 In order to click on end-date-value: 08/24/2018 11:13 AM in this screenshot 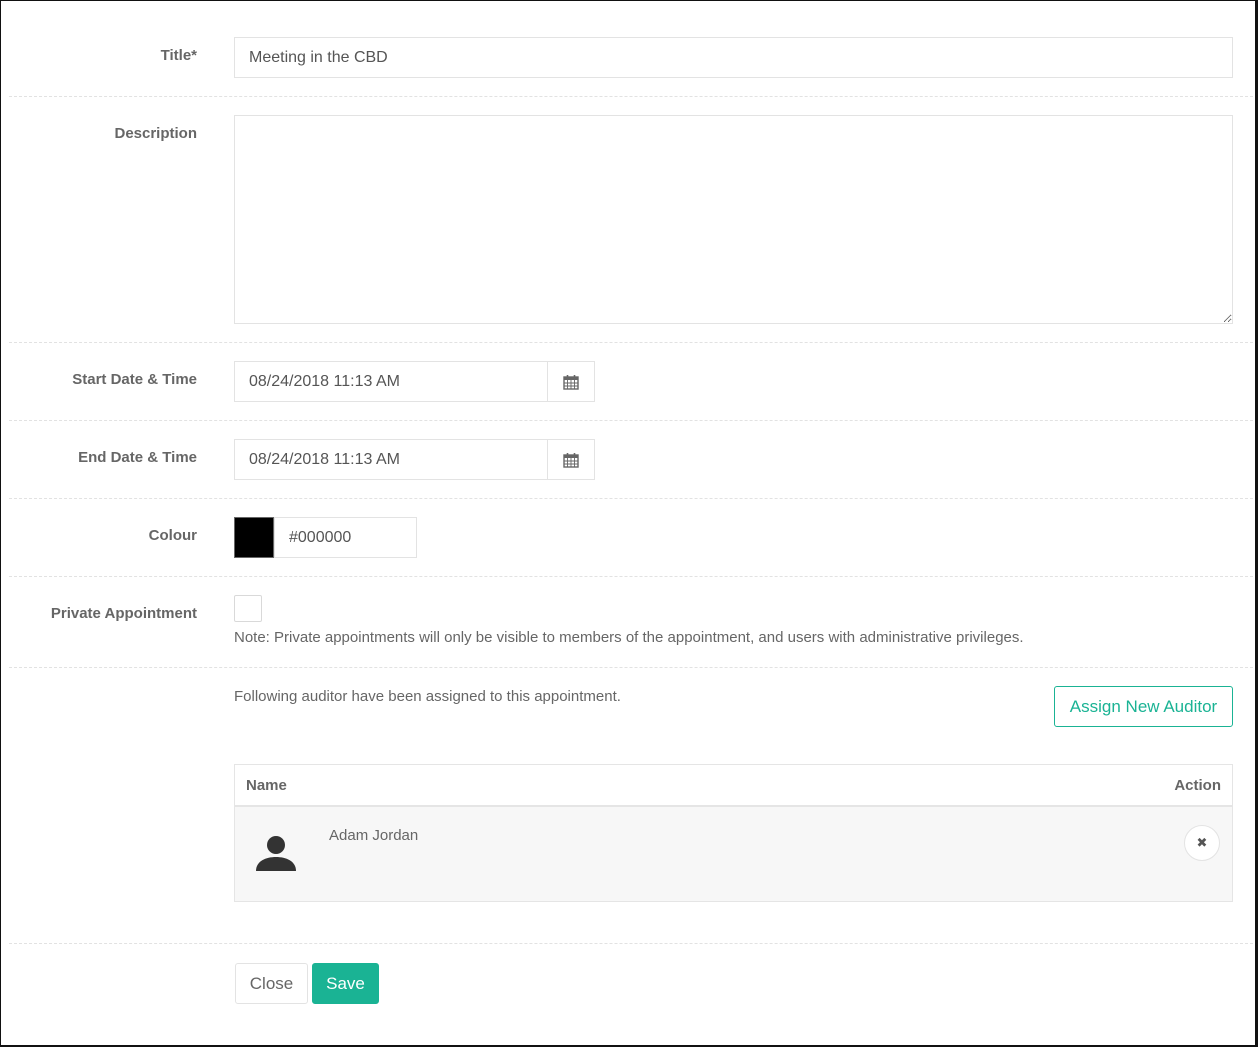, I will do `click(324, 459)`.